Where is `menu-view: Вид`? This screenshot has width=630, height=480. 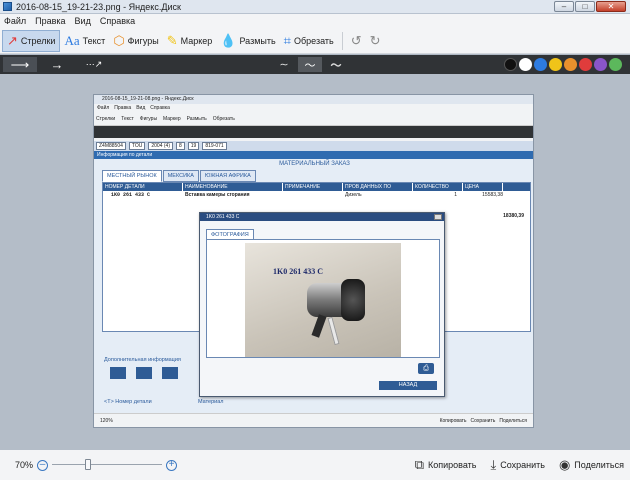 menu-view: Вид is located at coordinates (83, 21).